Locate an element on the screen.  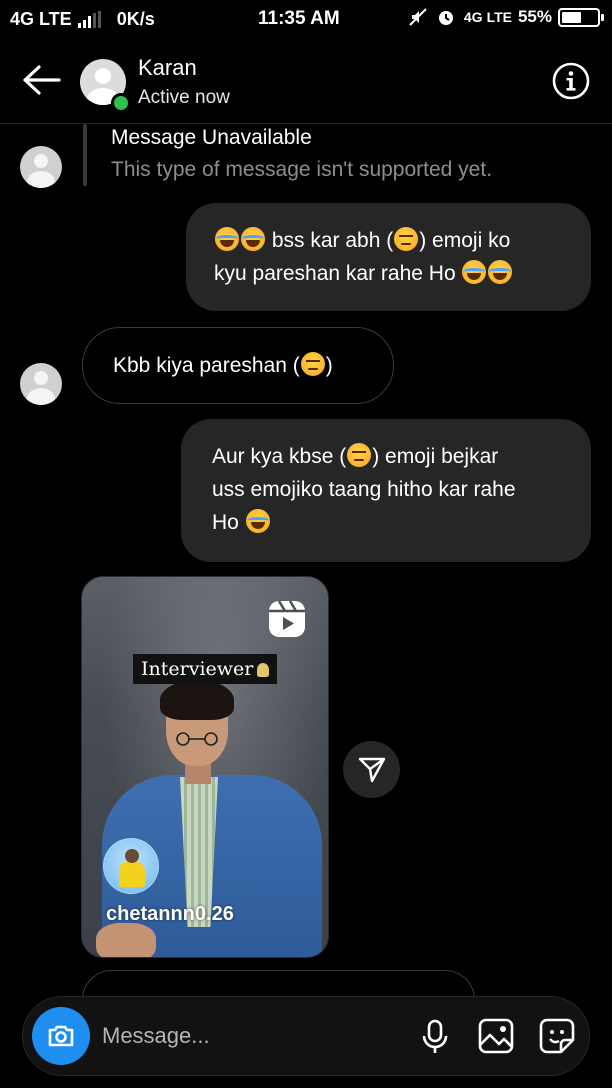
battery-percent: 55% is located at coordinates (534, 16).